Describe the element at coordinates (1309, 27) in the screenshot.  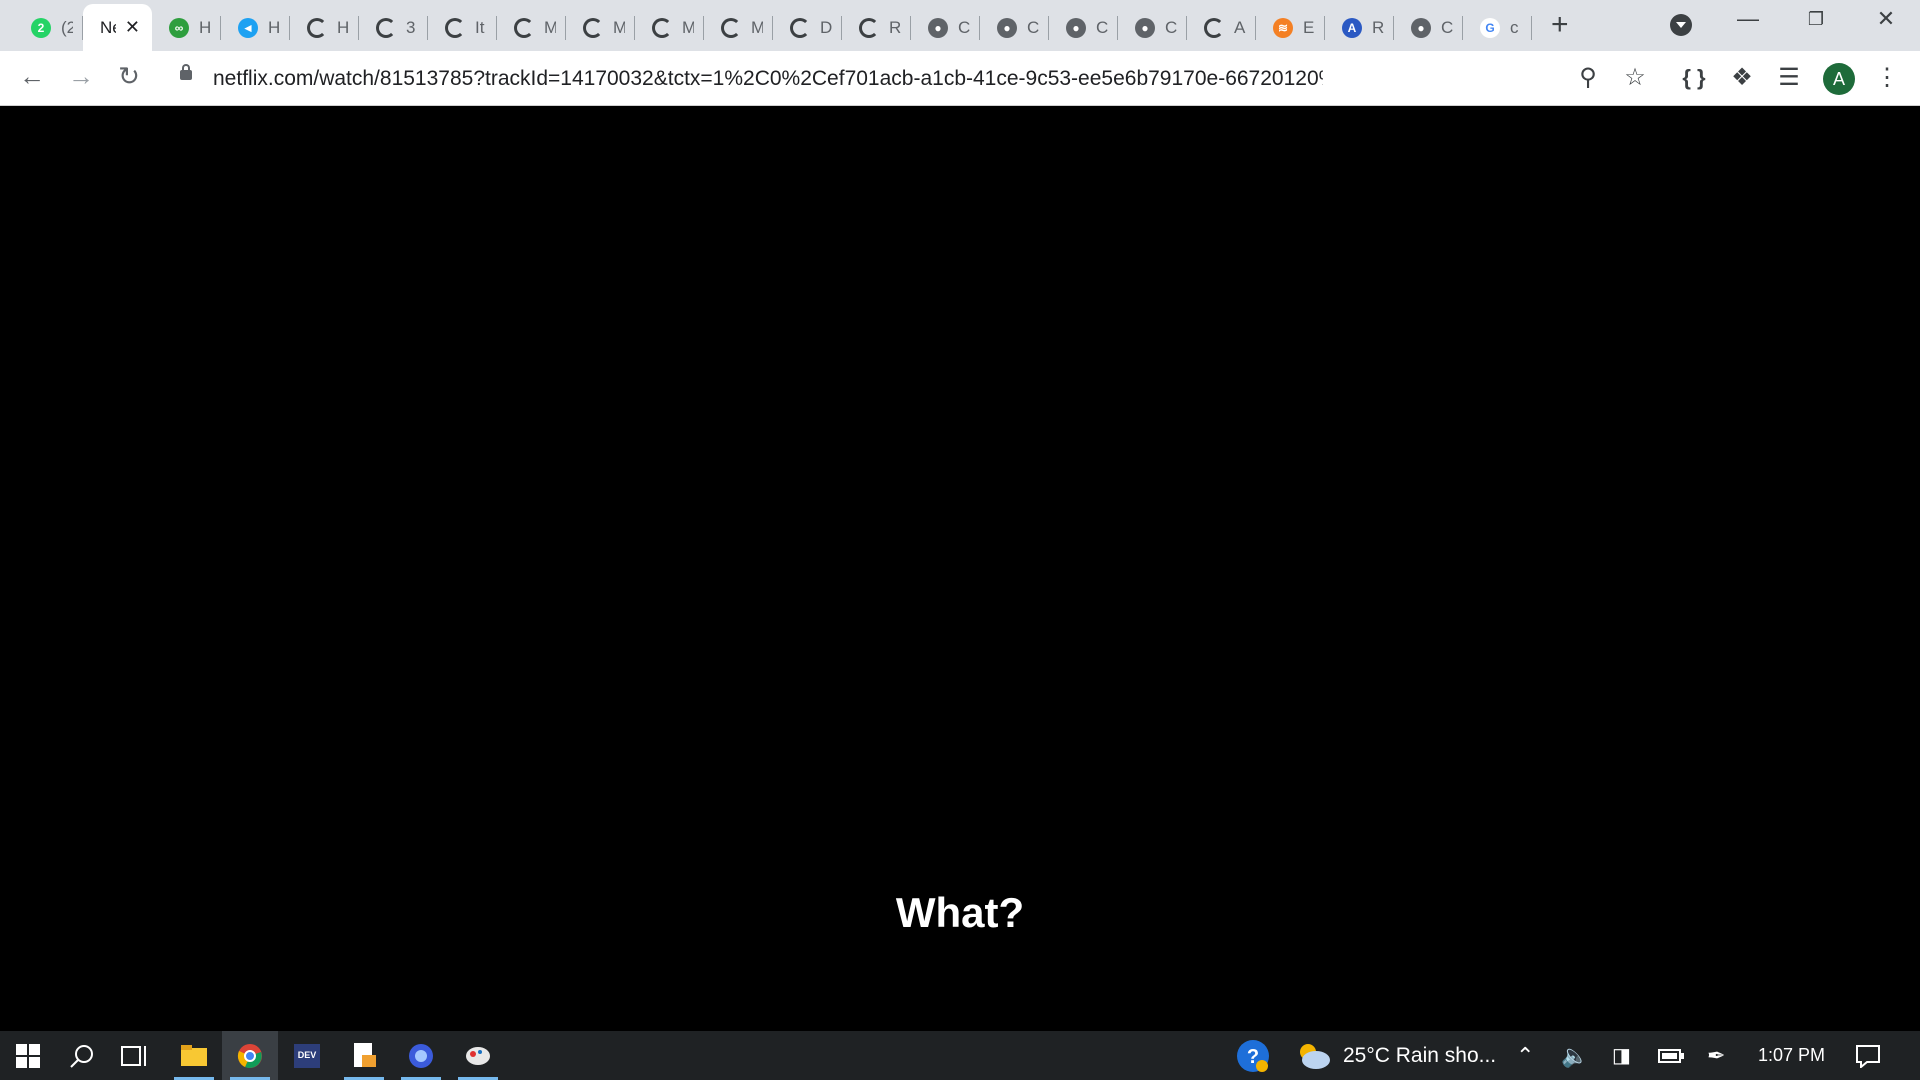
I see `tab-title: E` at that location.